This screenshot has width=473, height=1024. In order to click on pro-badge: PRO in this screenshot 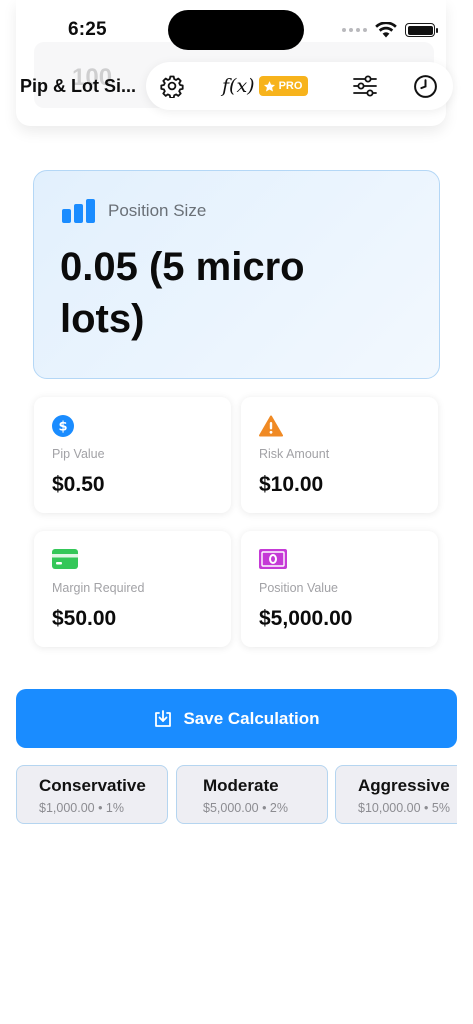, I will do `click(283, 86)`.